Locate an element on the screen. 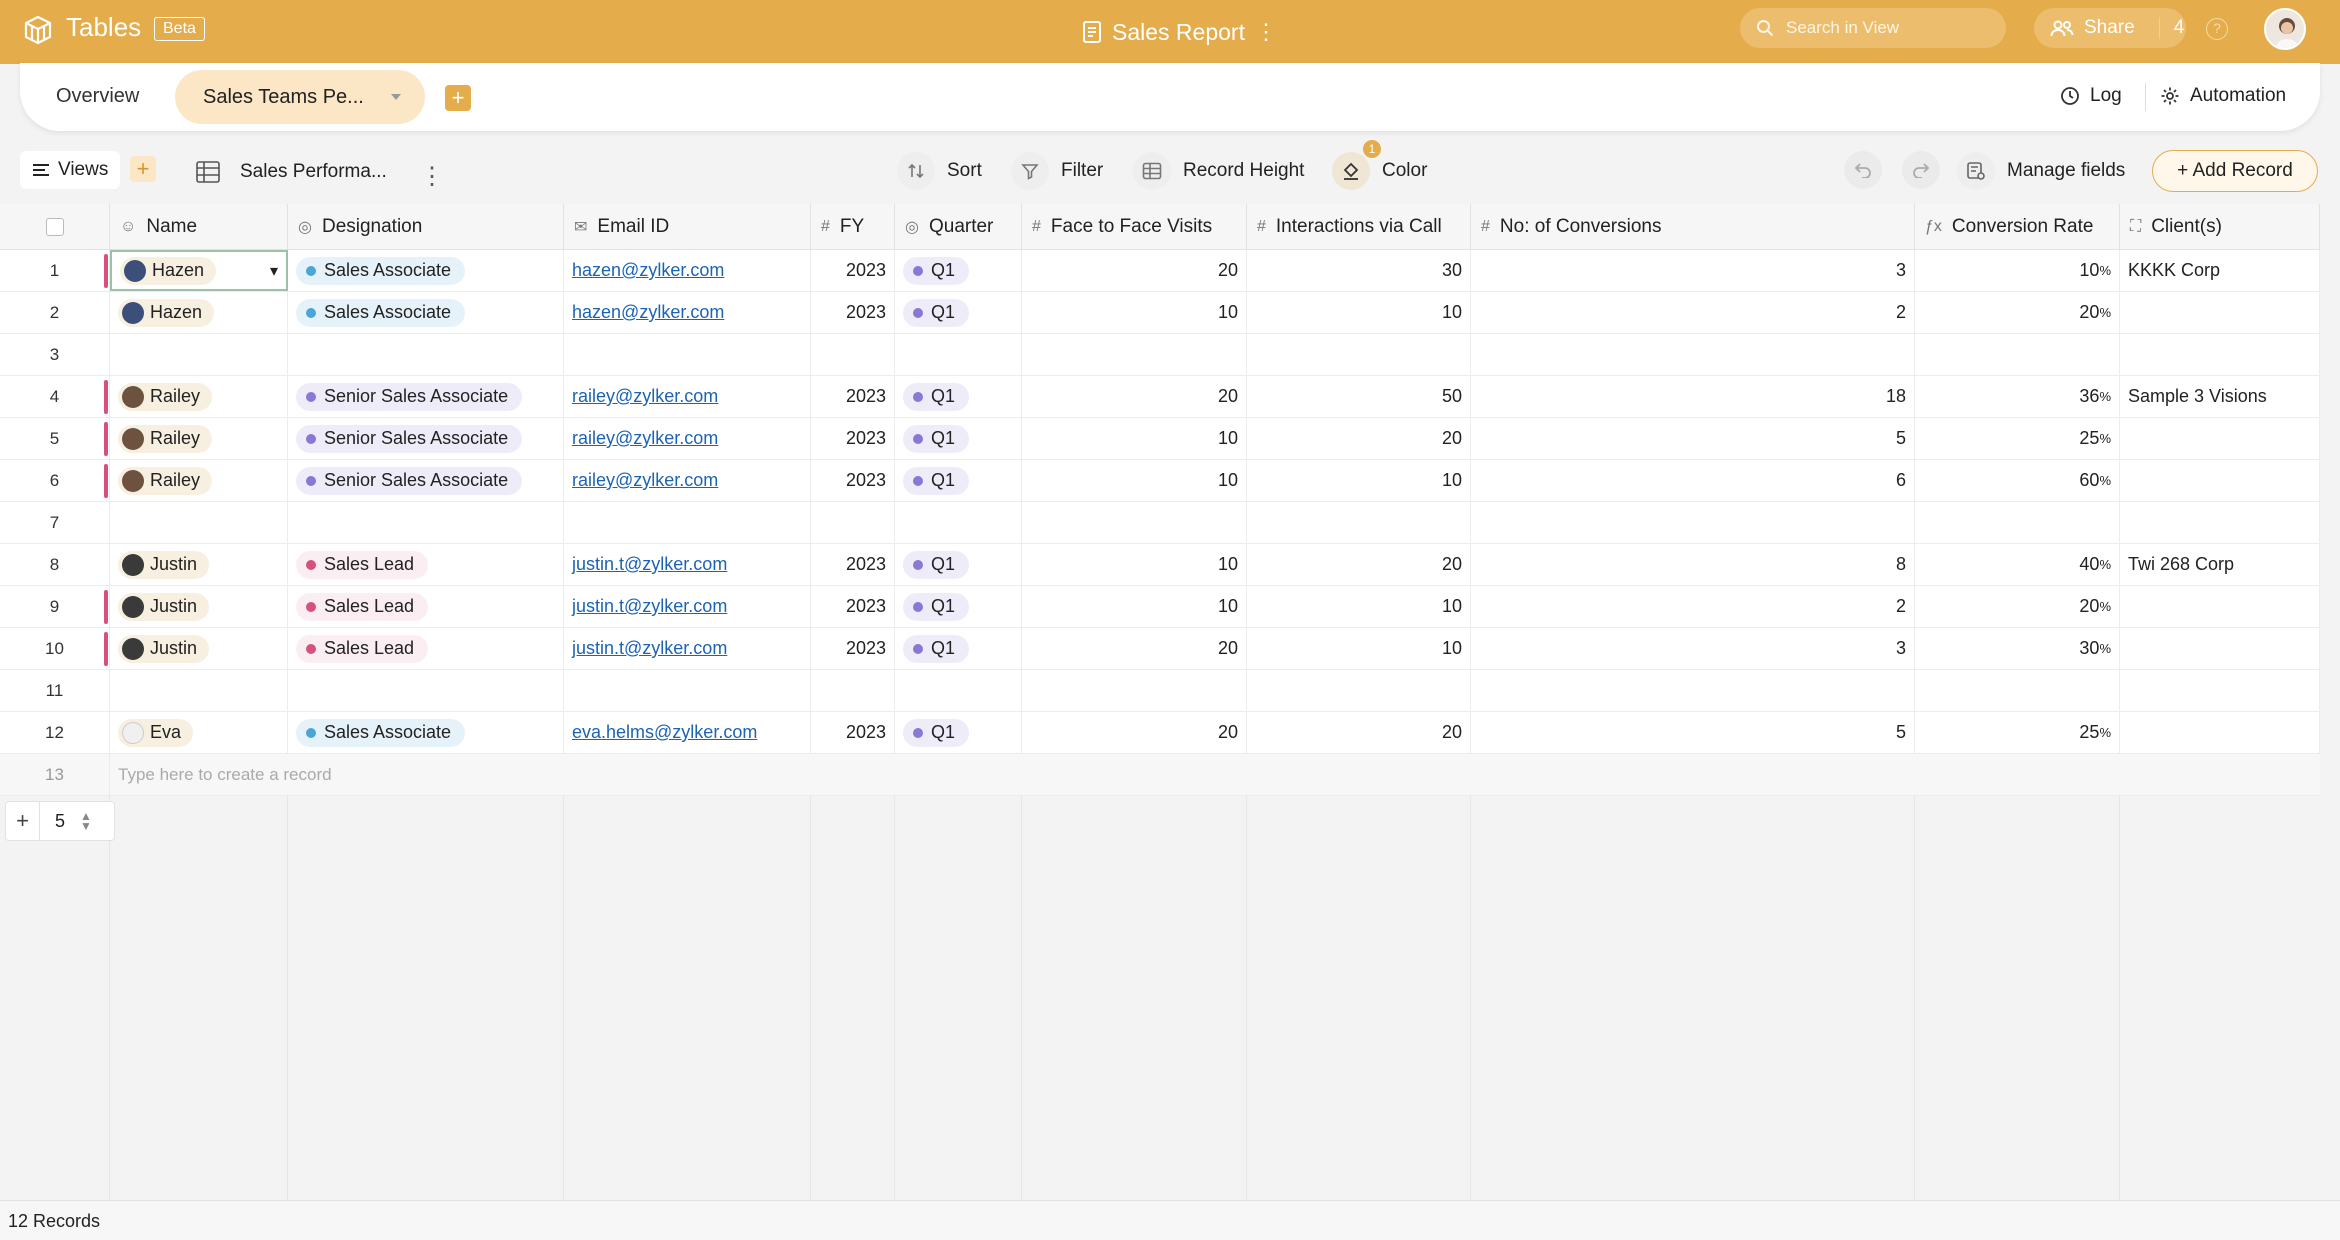 The image size is (2340, 1240). client-cell: KKKK Corp is located at coordinates (2220, 270).